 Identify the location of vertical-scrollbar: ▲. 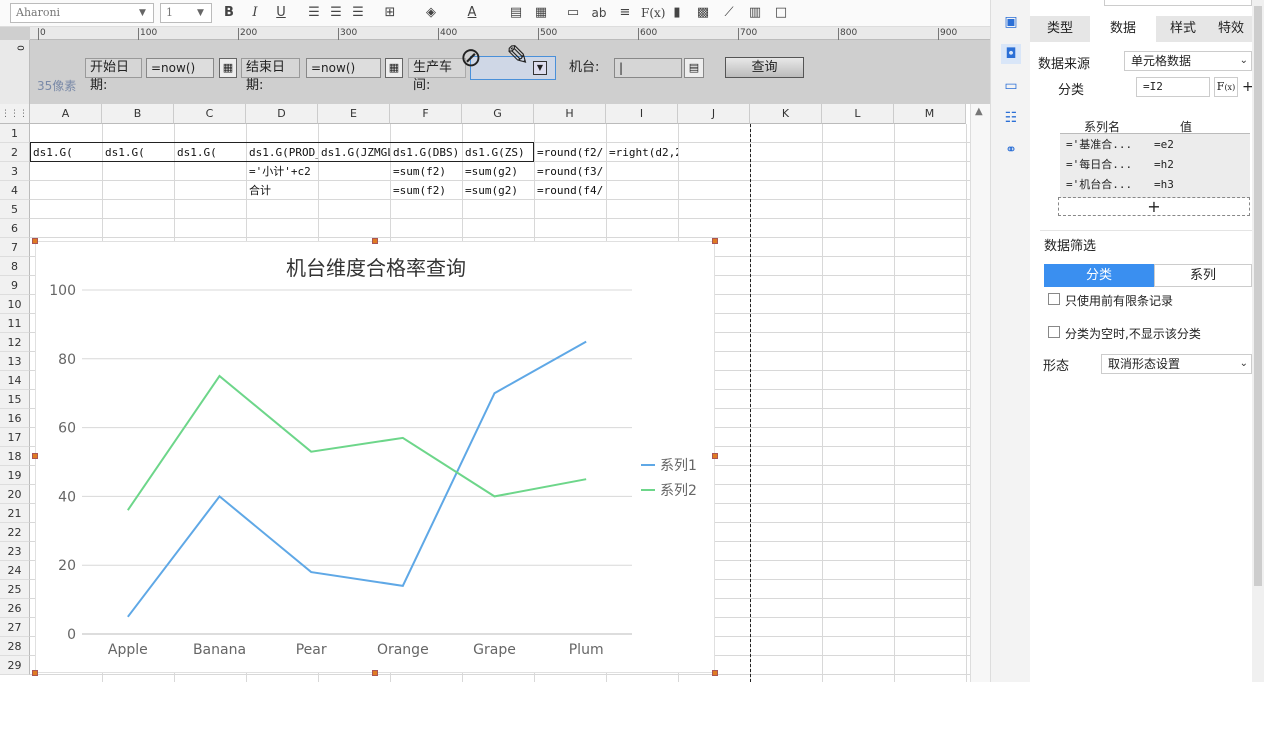
(980, 393).